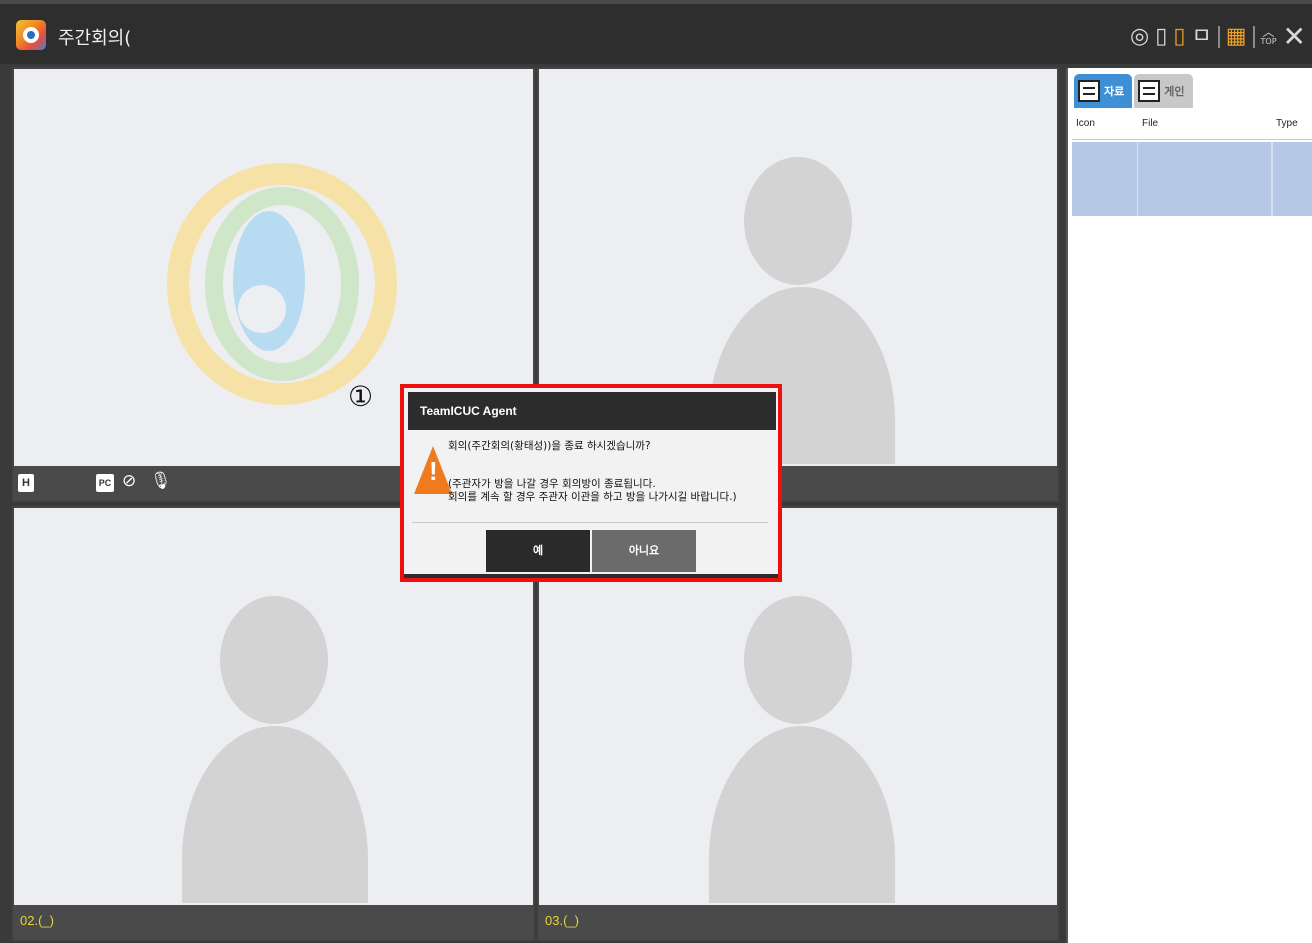  I want to click on microphone-icon: 🎙, so click(161, 481).